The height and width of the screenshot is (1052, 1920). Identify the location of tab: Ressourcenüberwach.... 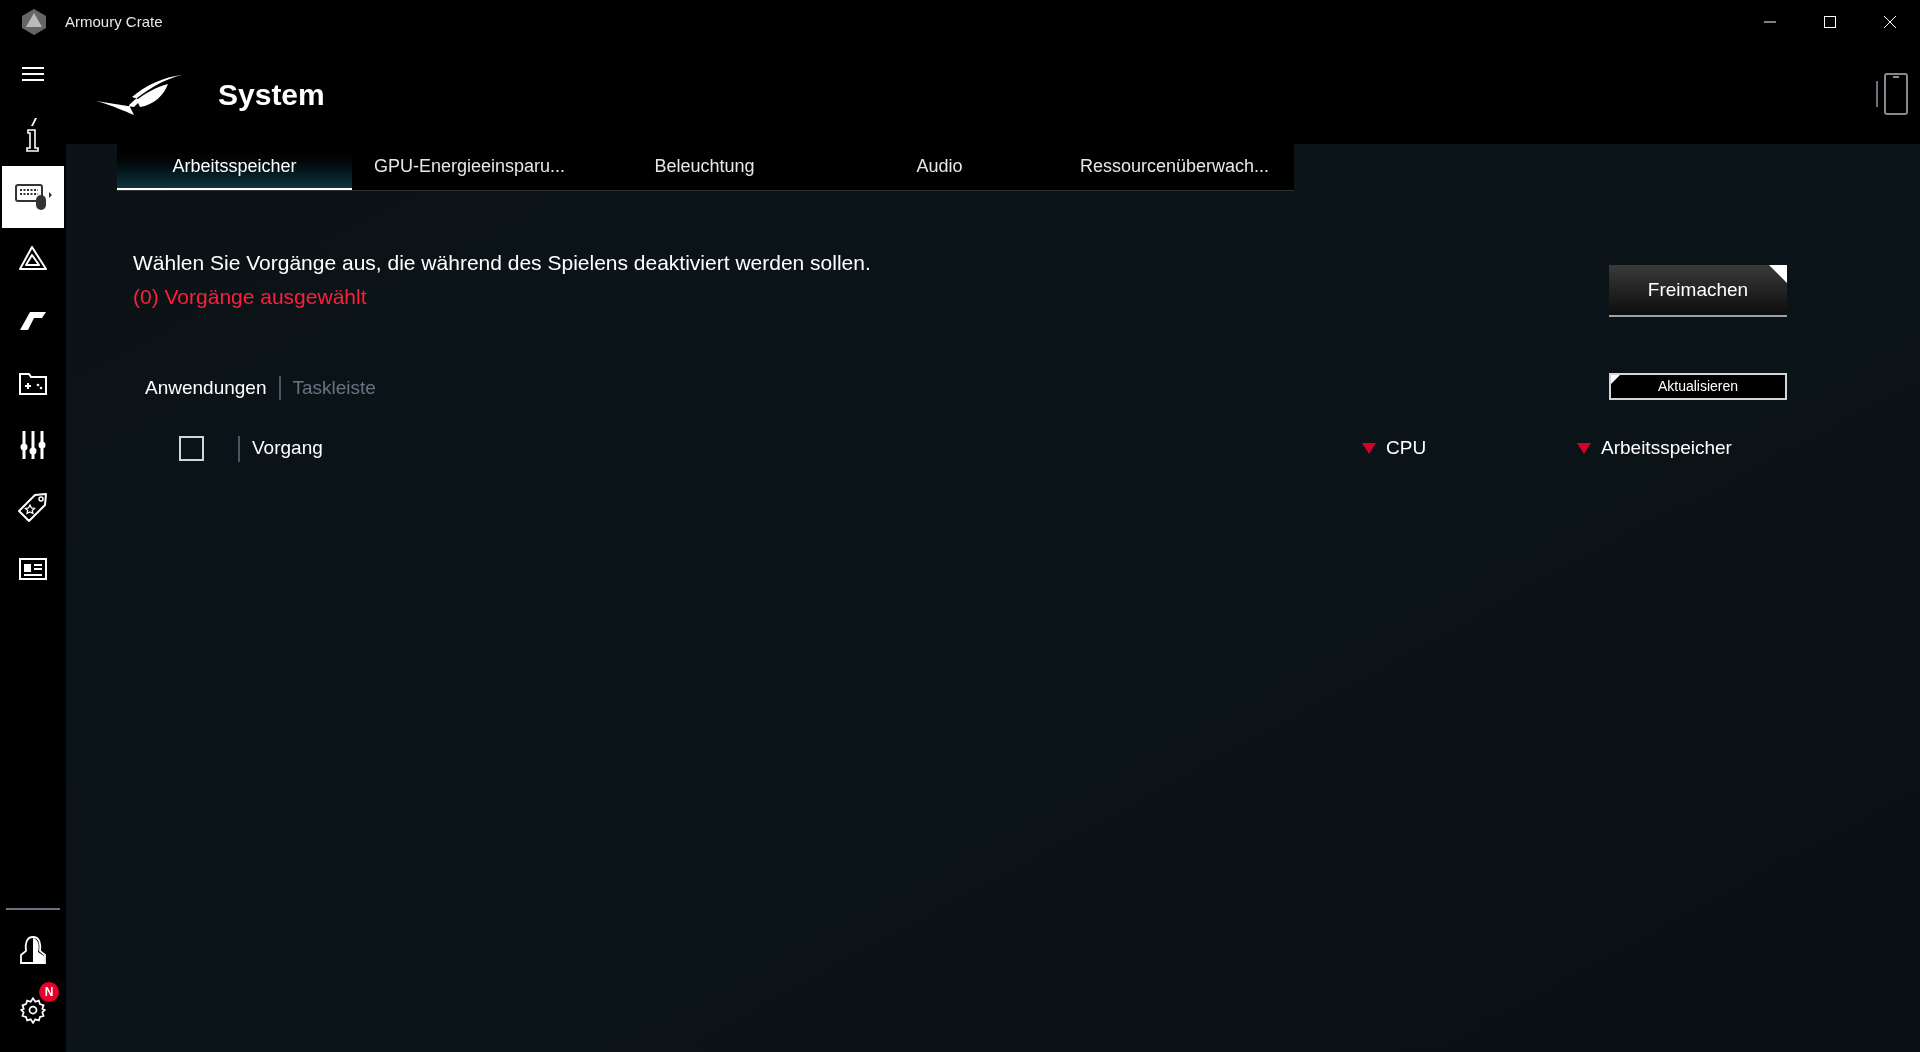
(1174, 167).